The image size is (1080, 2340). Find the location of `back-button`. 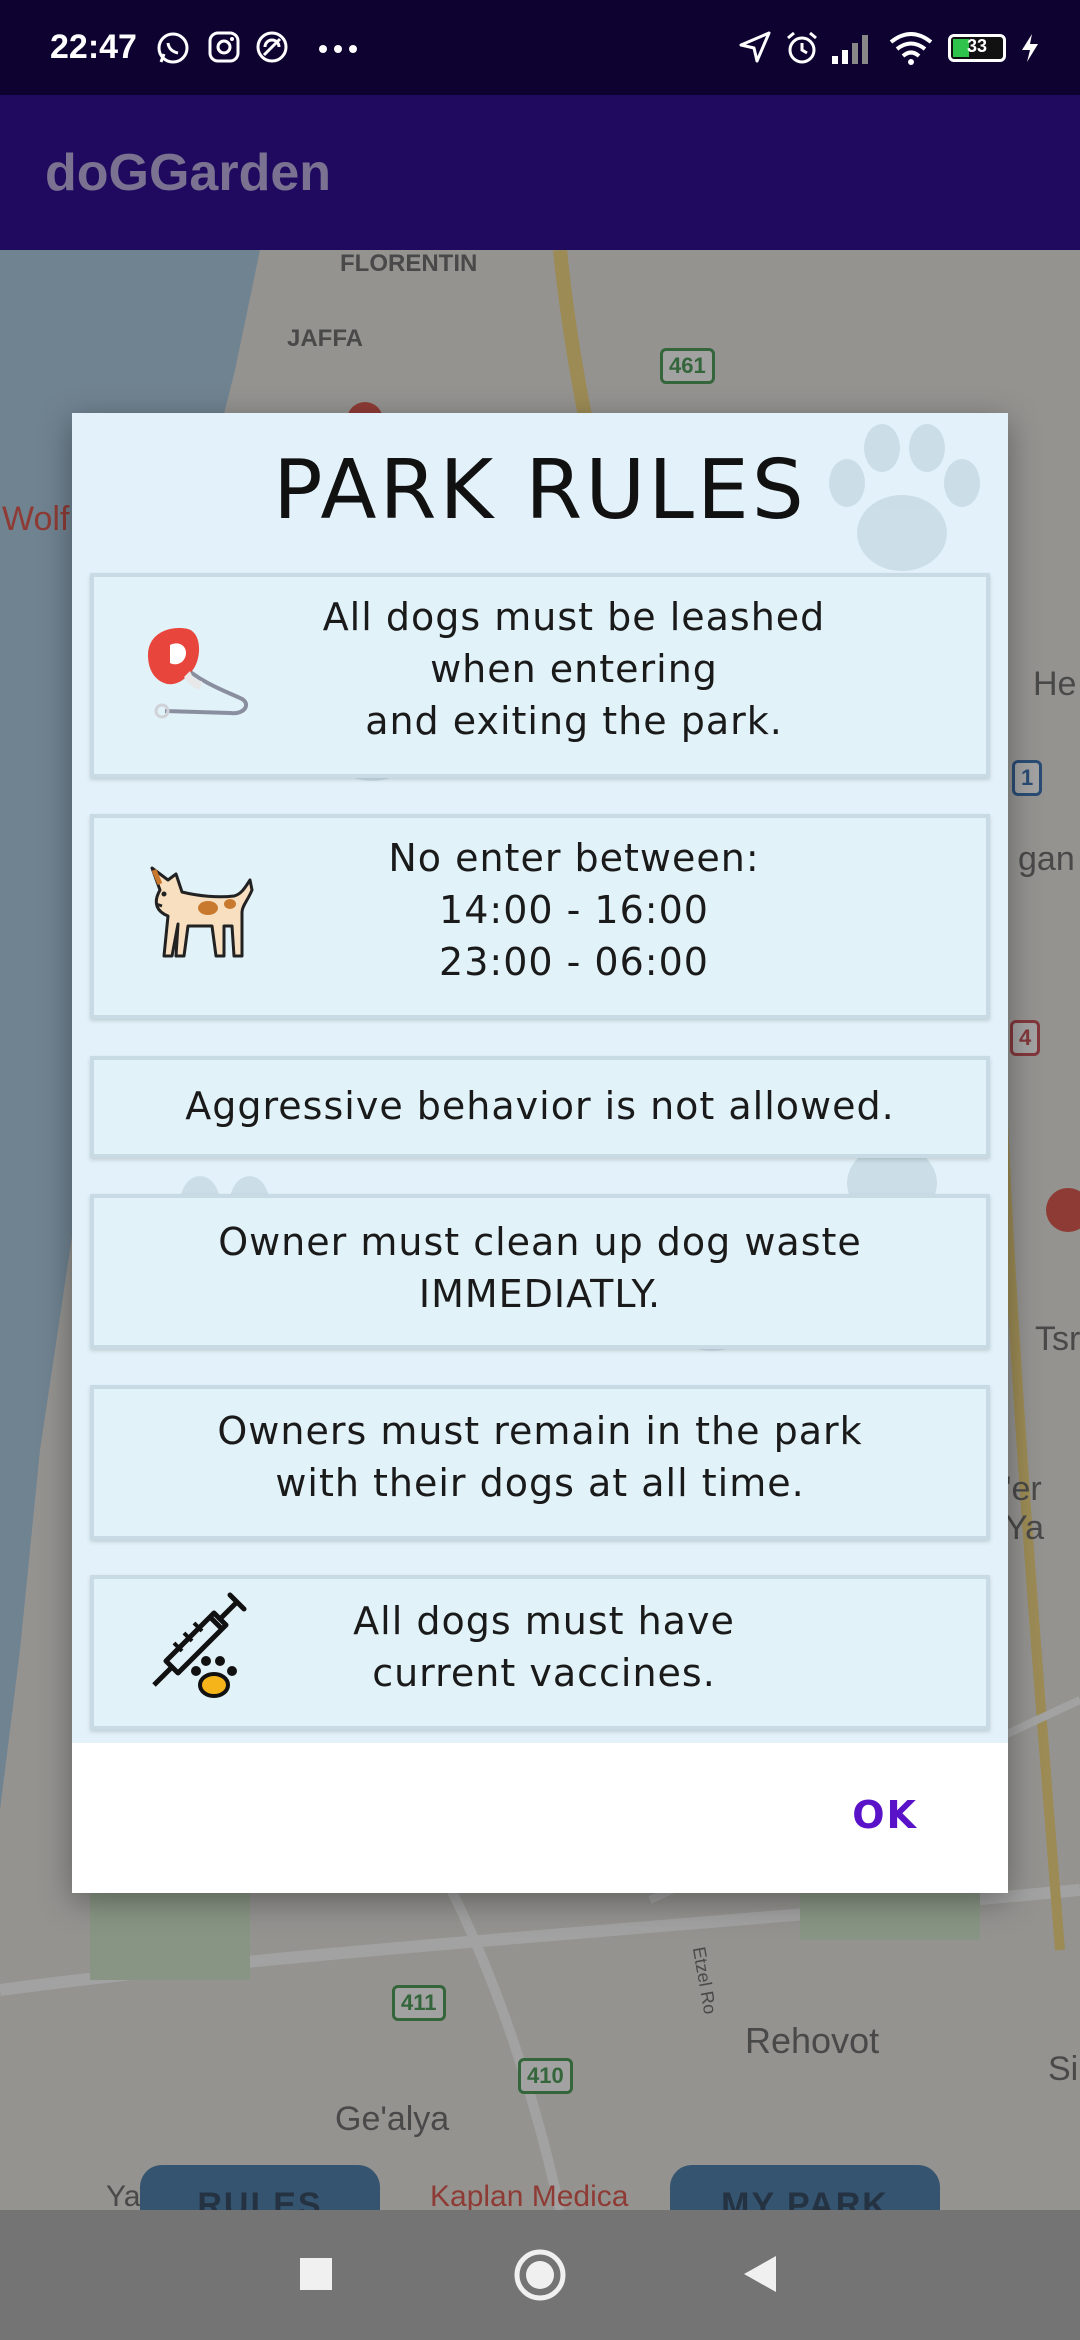

back-button is located at coordinates (760, 2274).